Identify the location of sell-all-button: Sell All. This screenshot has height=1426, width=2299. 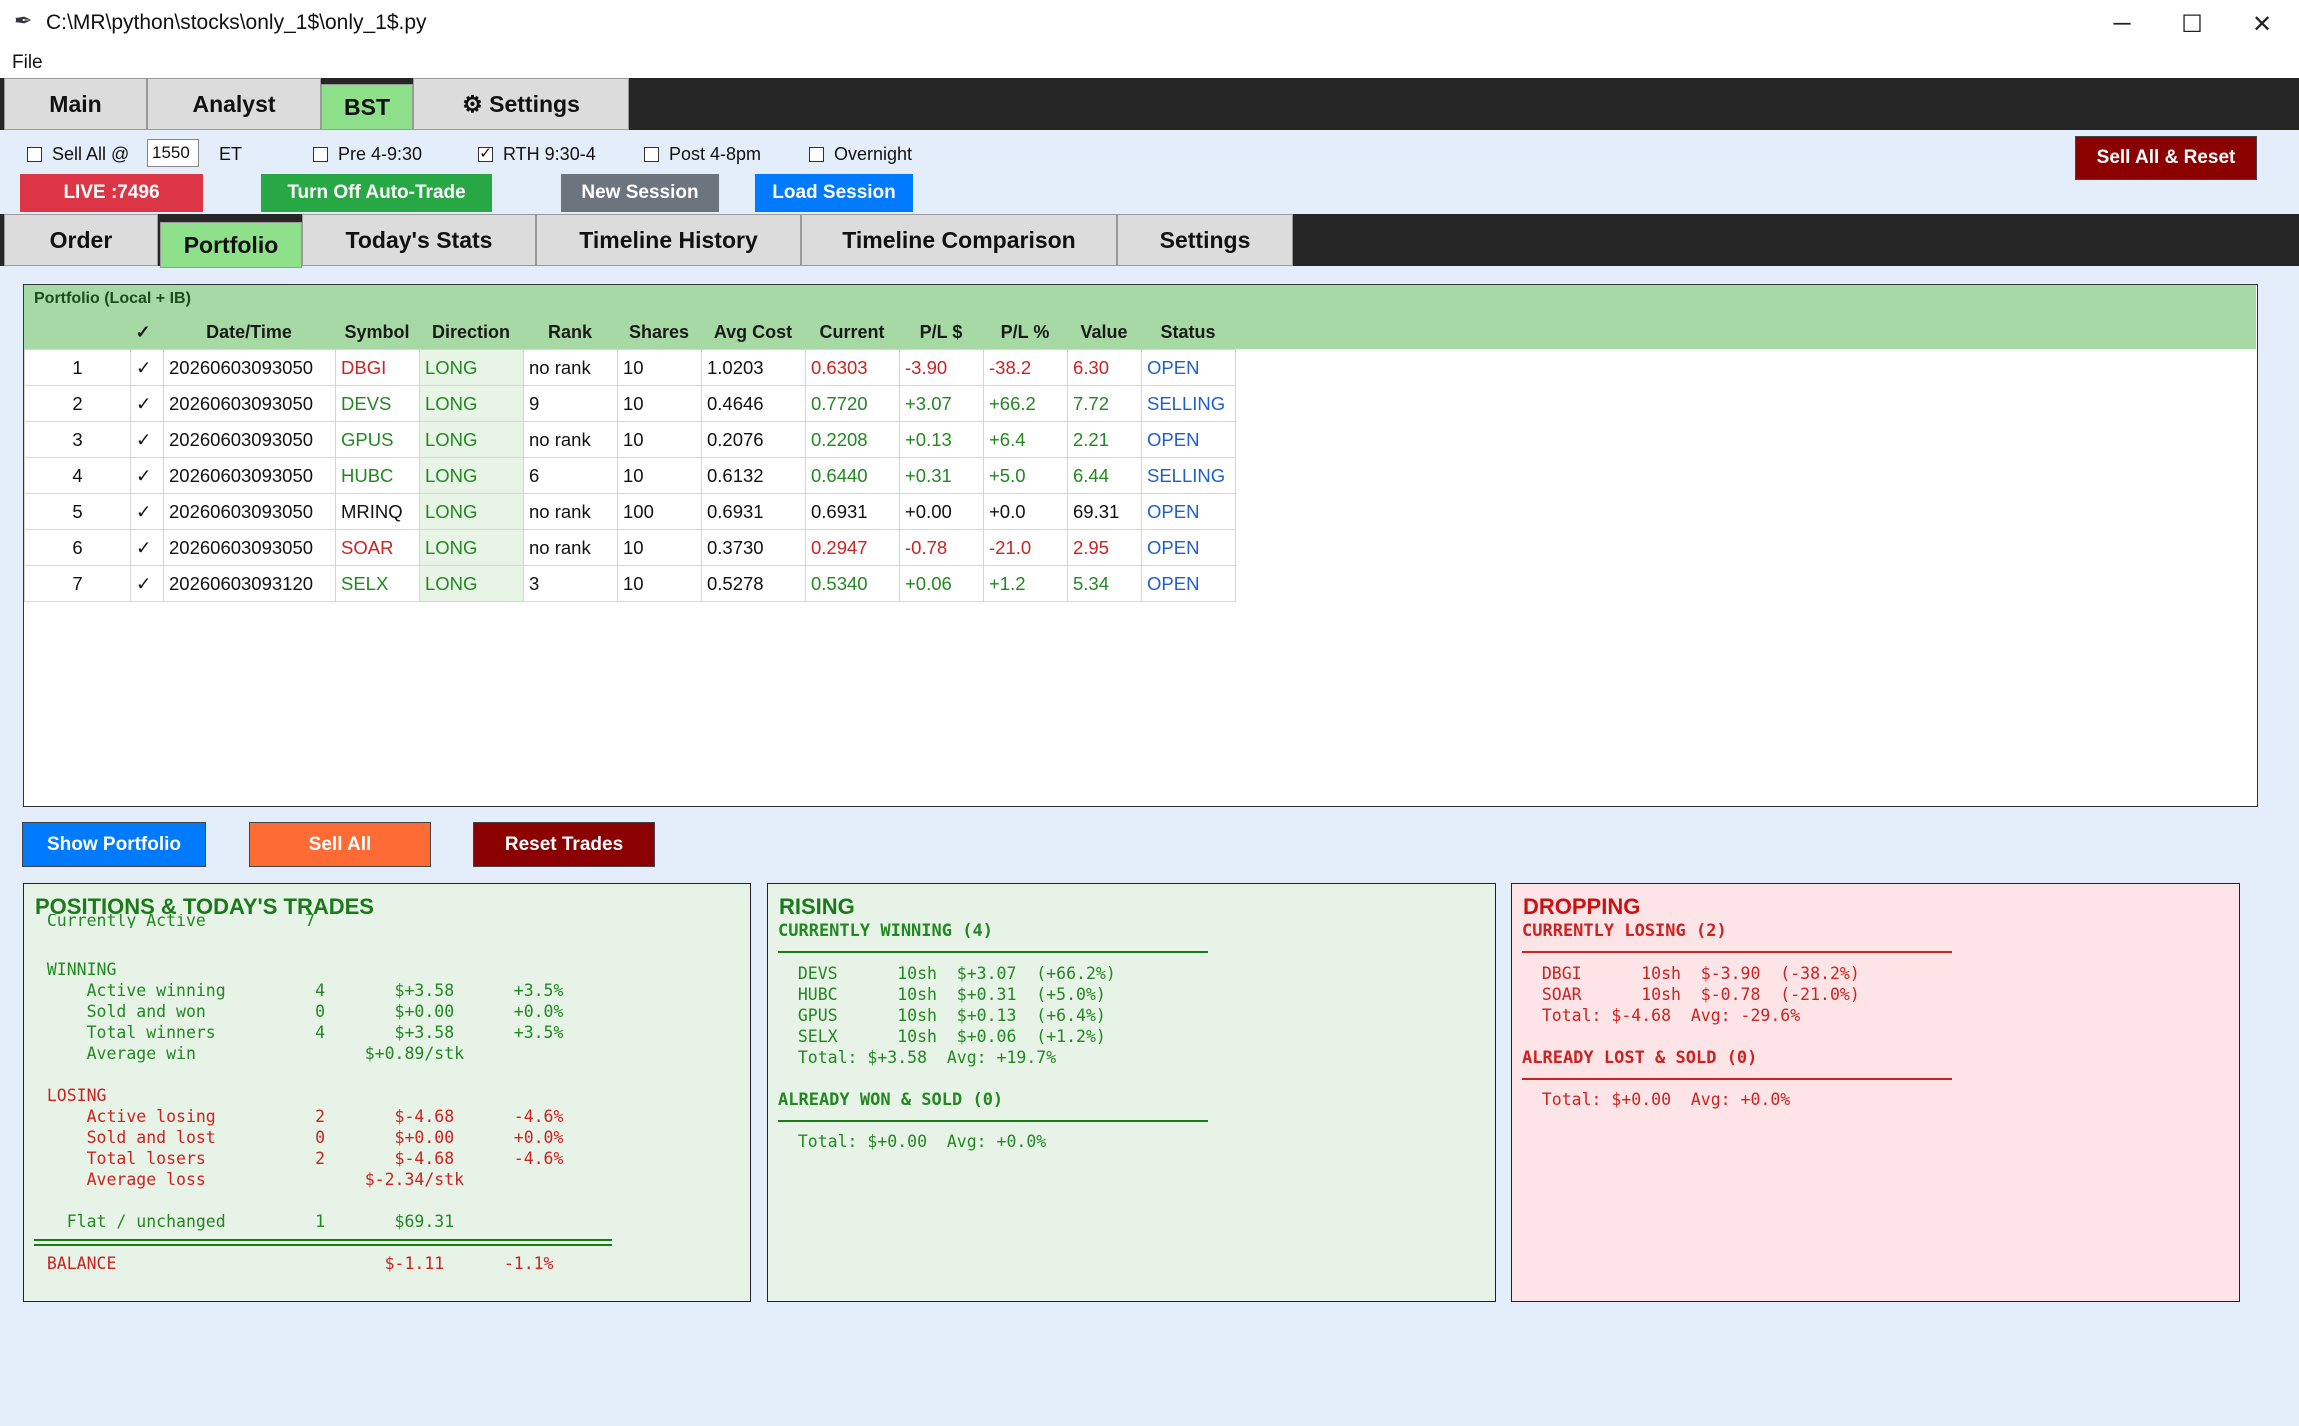
(340, 844).